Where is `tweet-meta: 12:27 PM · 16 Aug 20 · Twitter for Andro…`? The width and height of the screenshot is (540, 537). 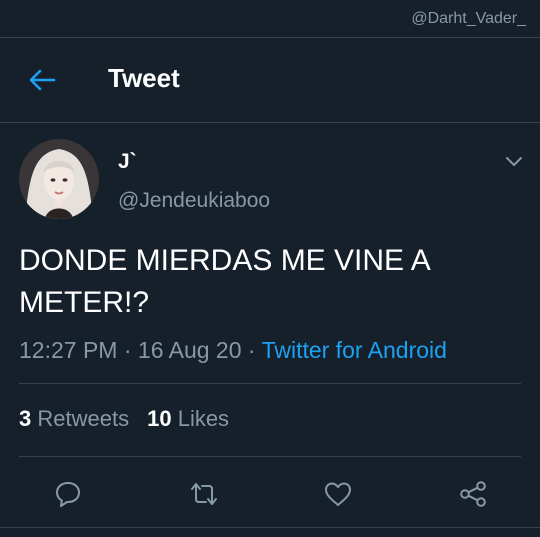 tweet-meta: 12:27 PM · 16 Aug 20 · Twitter for Andro… is located at coordinates (233, 350).